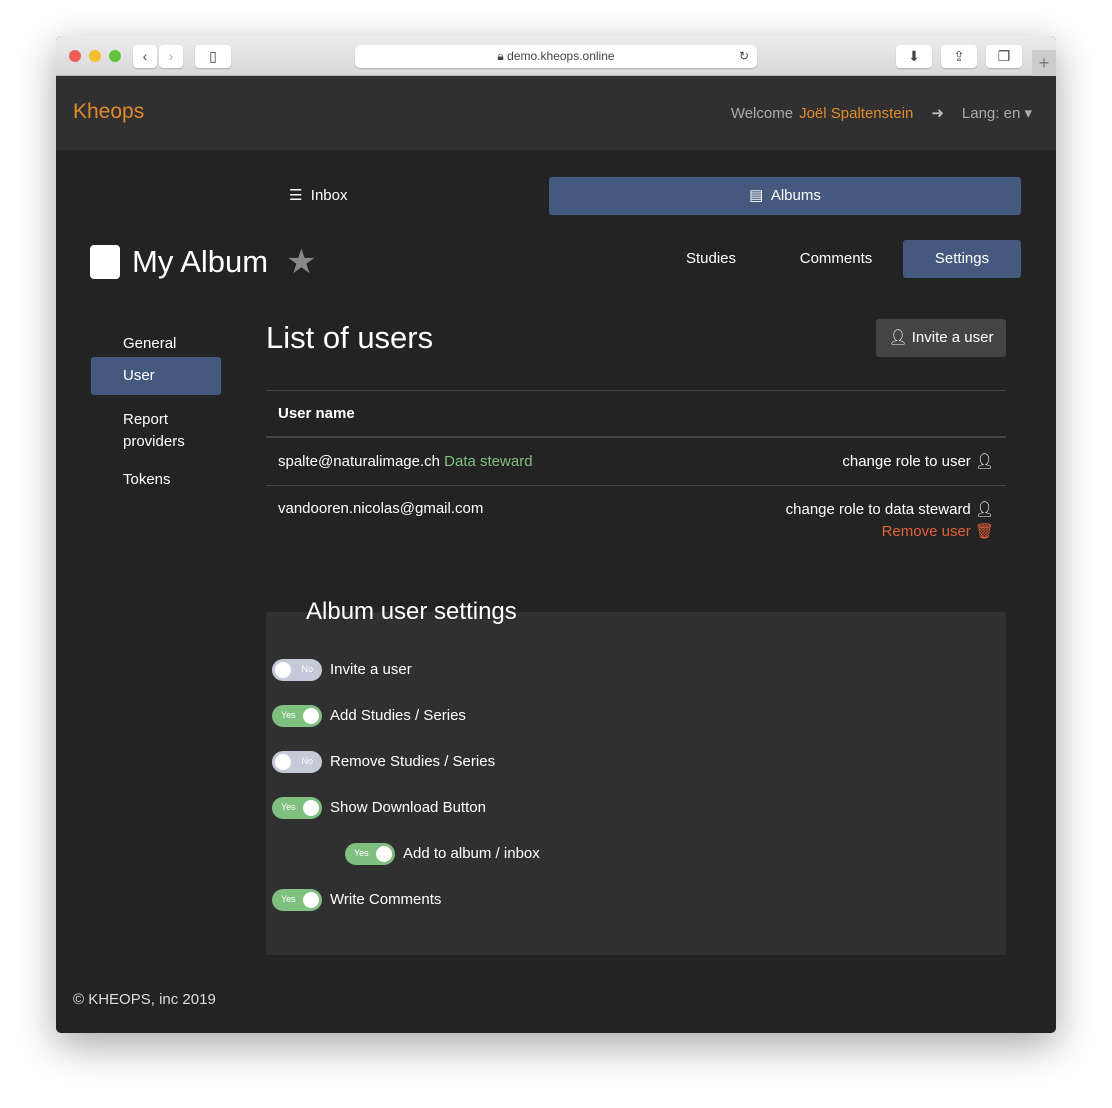 This screenshot has height=1108, width=1112. Describe the element at coordinates (711, 259) in the screenshot. I see `tab-studies: Studies` at that location.